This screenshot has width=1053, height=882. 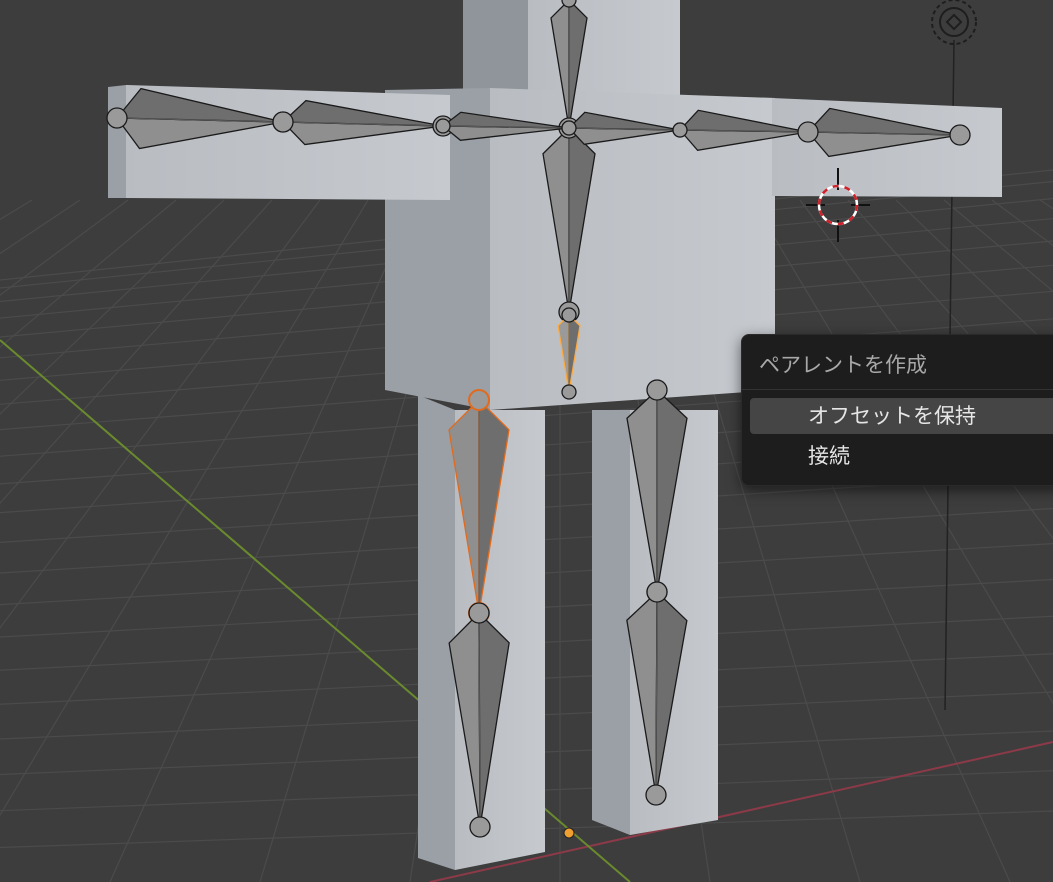 I want to click on menu-item-keep-offset: オフセットを保持, so click(x=901, y=416).